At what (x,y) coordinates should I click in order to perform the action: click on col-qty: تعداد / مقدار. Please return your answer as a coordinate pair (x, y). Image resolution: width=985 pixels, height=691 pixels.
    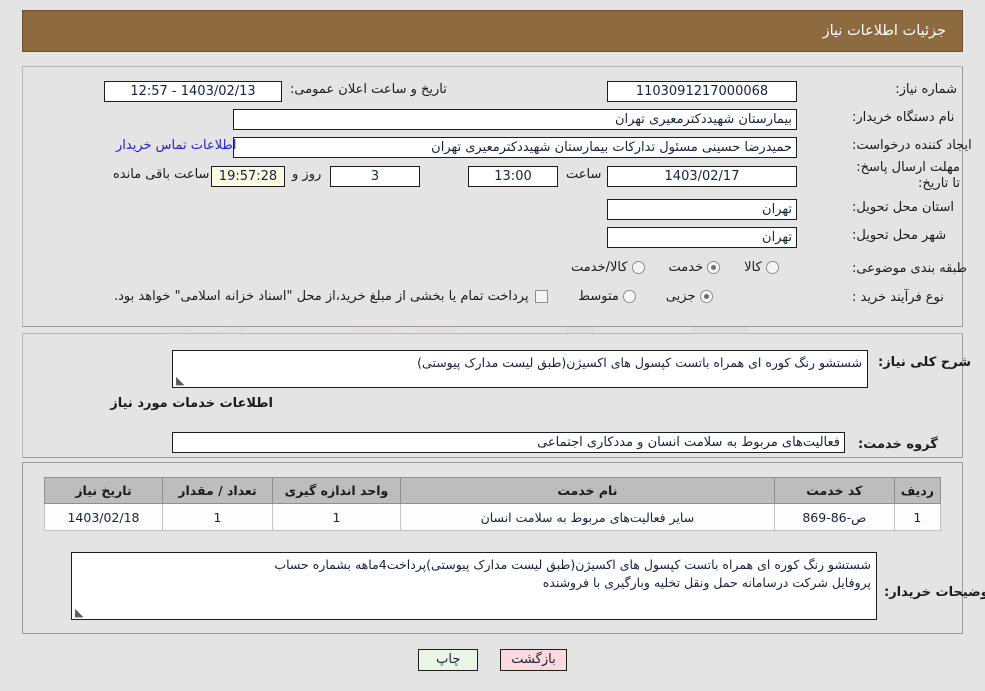
    Looking at the image, I should click on (217, 490).